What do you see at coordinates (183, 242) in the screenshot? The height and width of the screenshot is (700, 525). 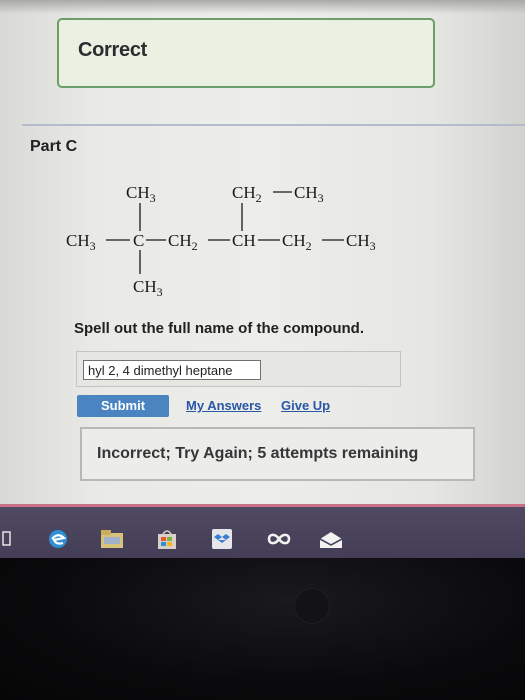 I see `chain-ch2-first: CH2` at bounding box center [183, 242].